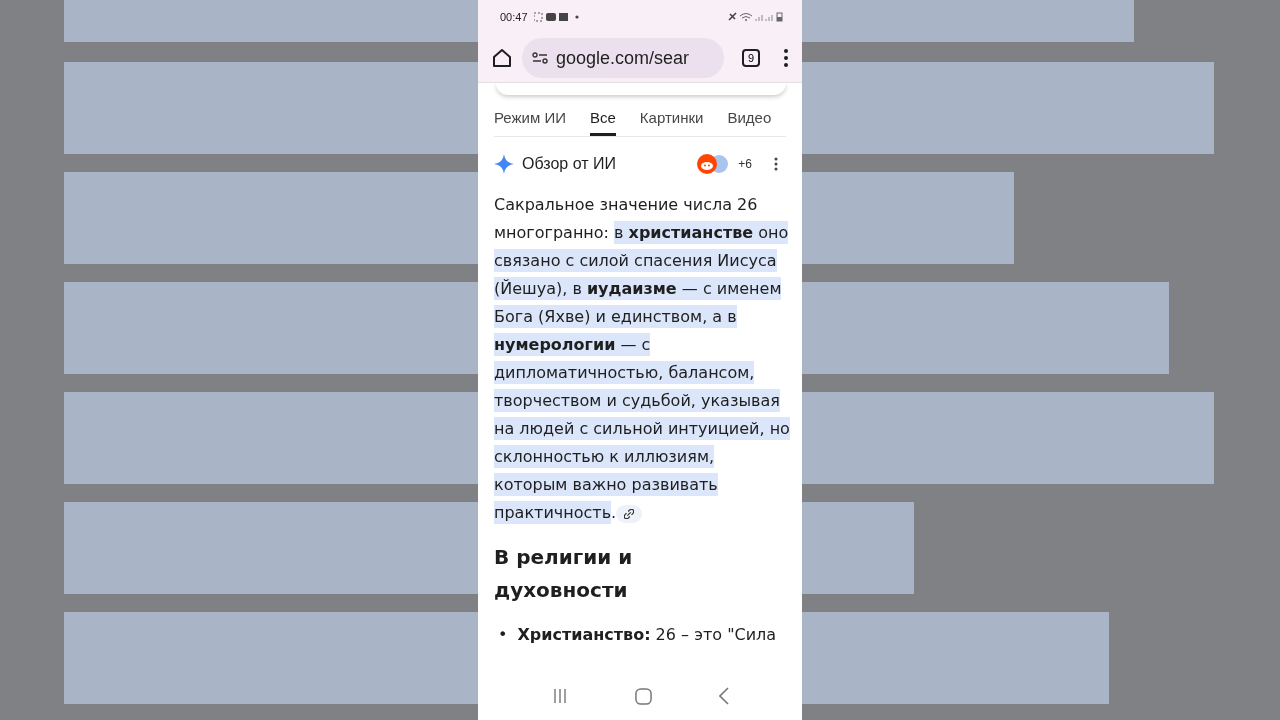  I want to click on tab-count-button: 9, so click(750, 58).